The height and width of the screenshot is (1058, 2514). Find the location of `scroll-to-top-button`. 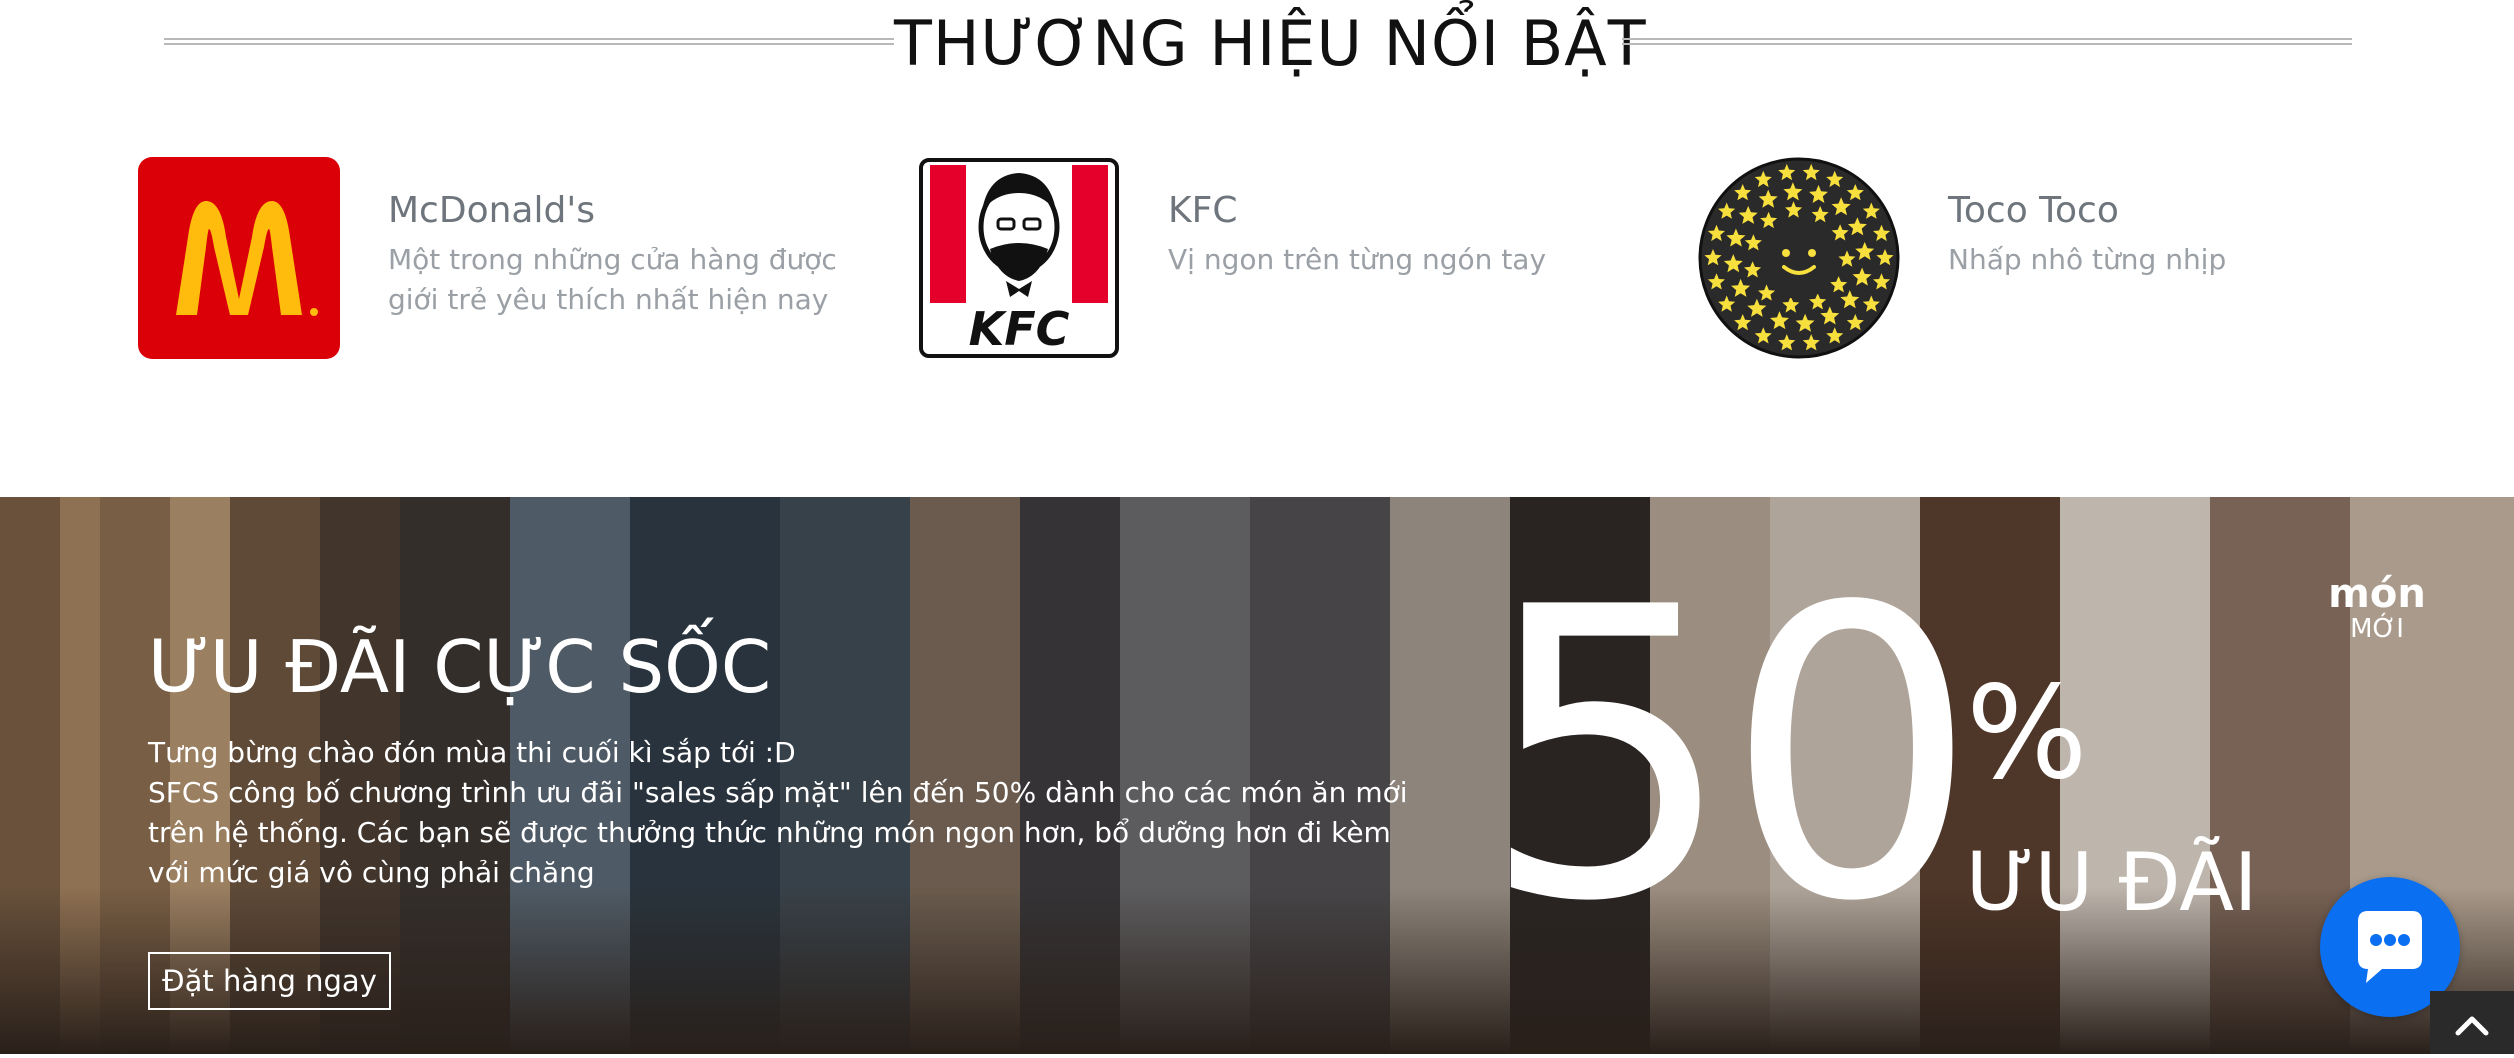

scroll-to-top-button is located at coordinates (2472, 1022).